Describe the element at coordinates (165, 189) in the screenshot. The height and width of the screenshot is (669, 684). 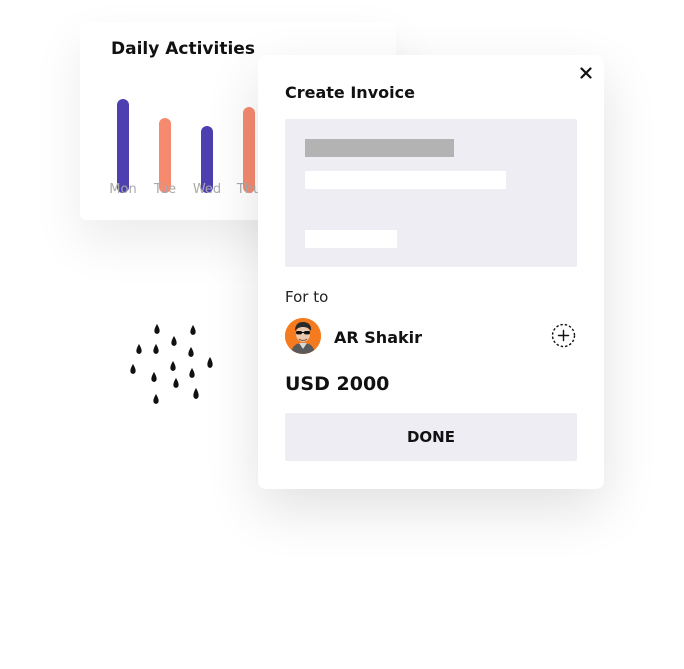
I see `bar-label-tue: Tue` at that location.